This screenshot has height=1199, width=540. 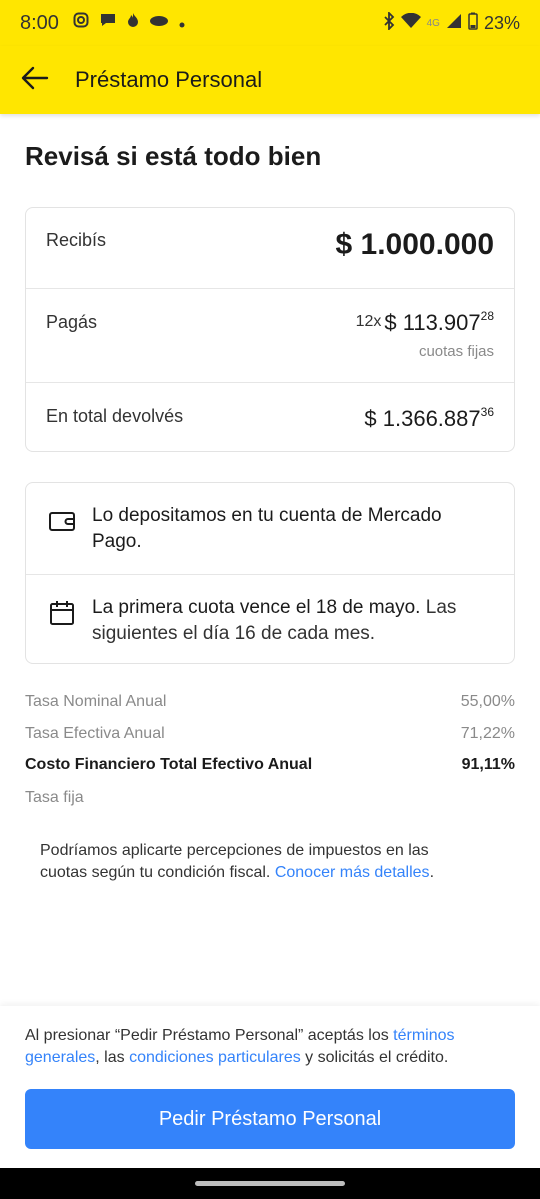 I want to click on instagram-icon, so click(x=81, y=23).